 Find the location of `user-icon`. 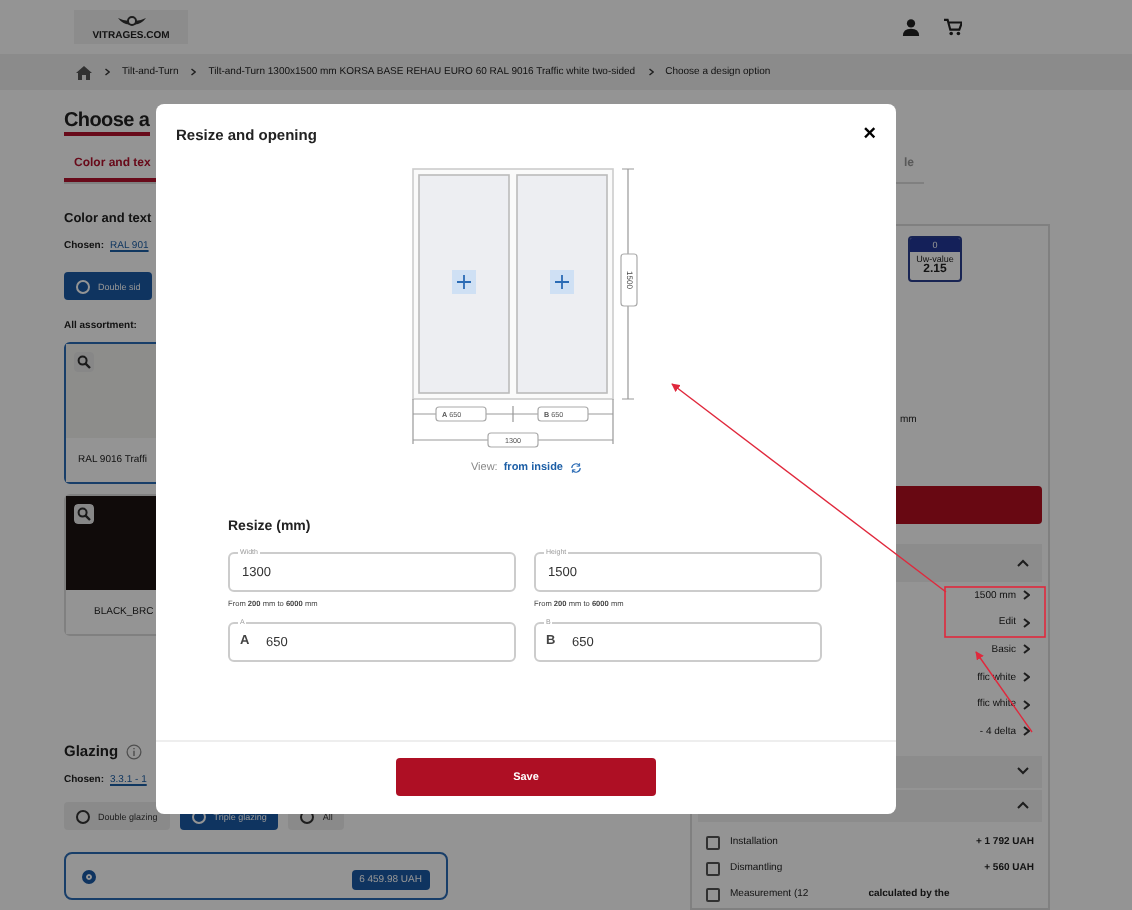

user-icon is located at coordinates (911, 27).